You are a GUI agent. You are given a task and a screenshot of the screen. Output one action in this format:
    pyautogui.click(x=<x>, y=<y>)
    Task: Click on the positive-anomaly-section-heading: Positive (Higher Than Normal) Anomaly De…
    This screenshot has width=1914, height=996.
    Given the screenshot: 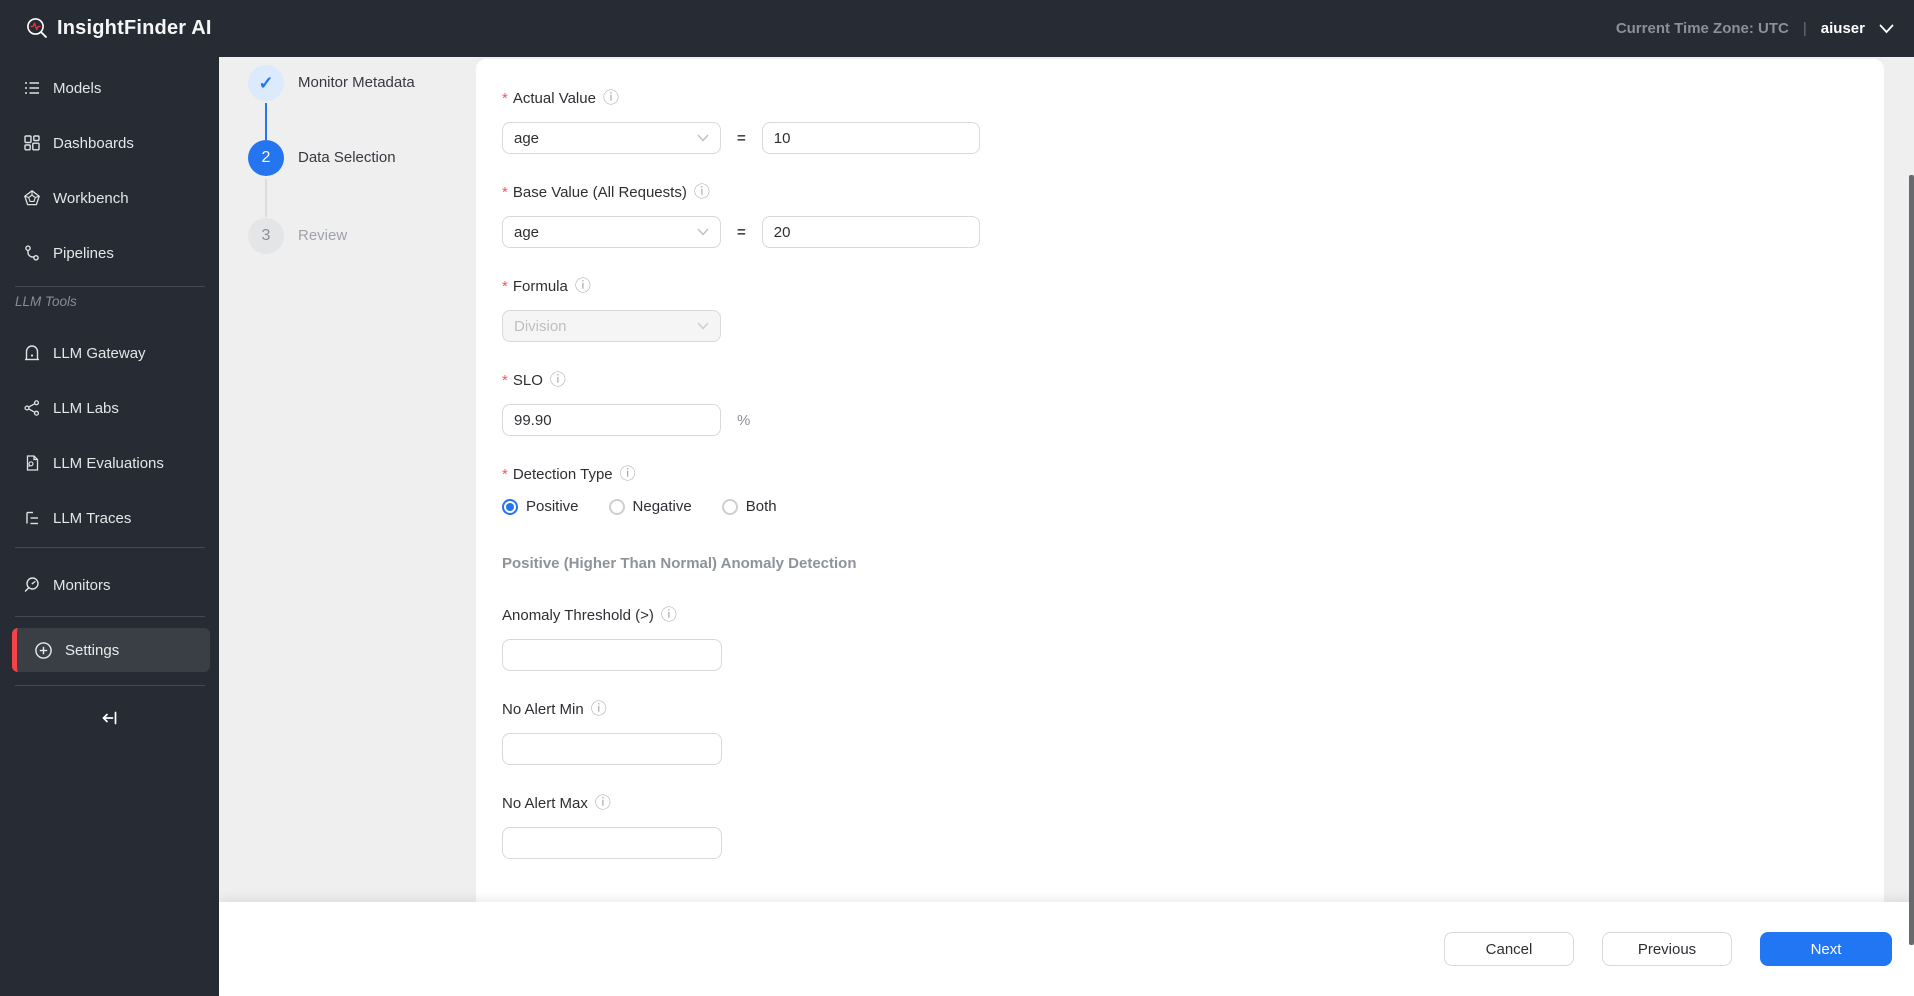 What is the action you would take?
    pyautogui.click(x=679, y=563)
    